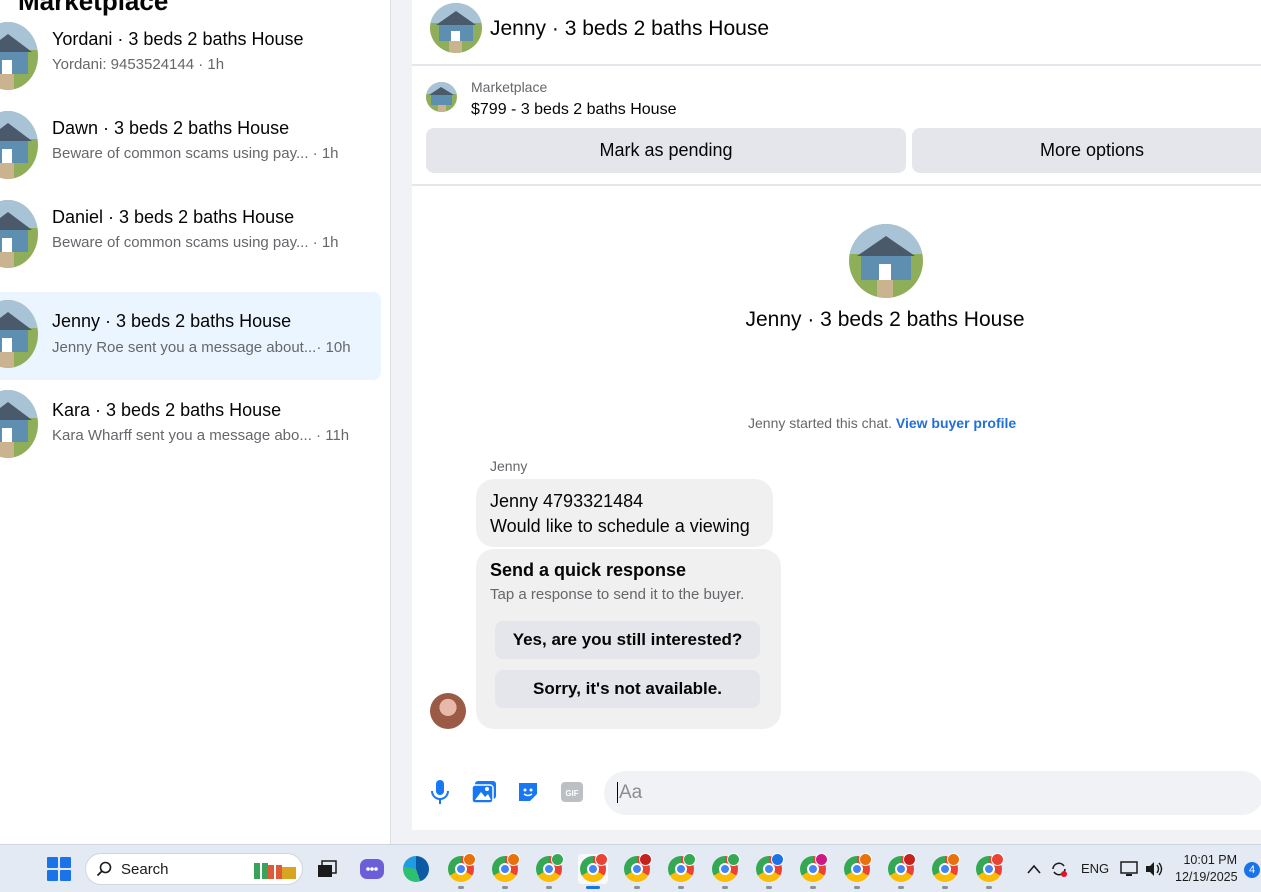 Image resolution: width=1261 pixels, height=892 pixels. I want to click on mark-as-pending-button: Mark as pending, so click(666, 150).